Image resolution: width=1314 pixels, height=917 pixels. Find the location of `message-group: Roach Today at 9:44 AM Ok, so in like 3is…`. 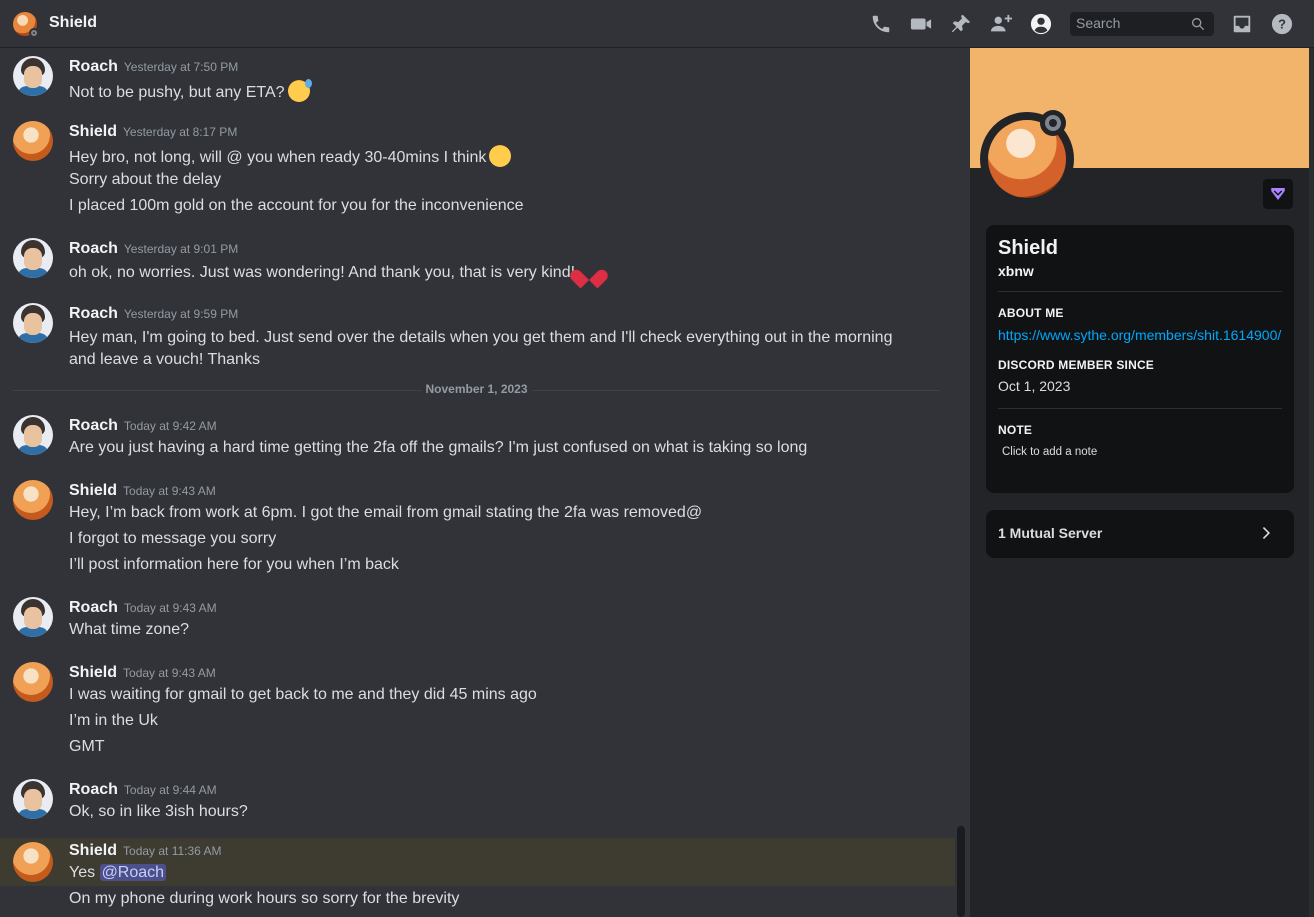

message-group: Roach Today at 9:44 AM Ok, so in like 3is… is located at coordinates (477, 805).